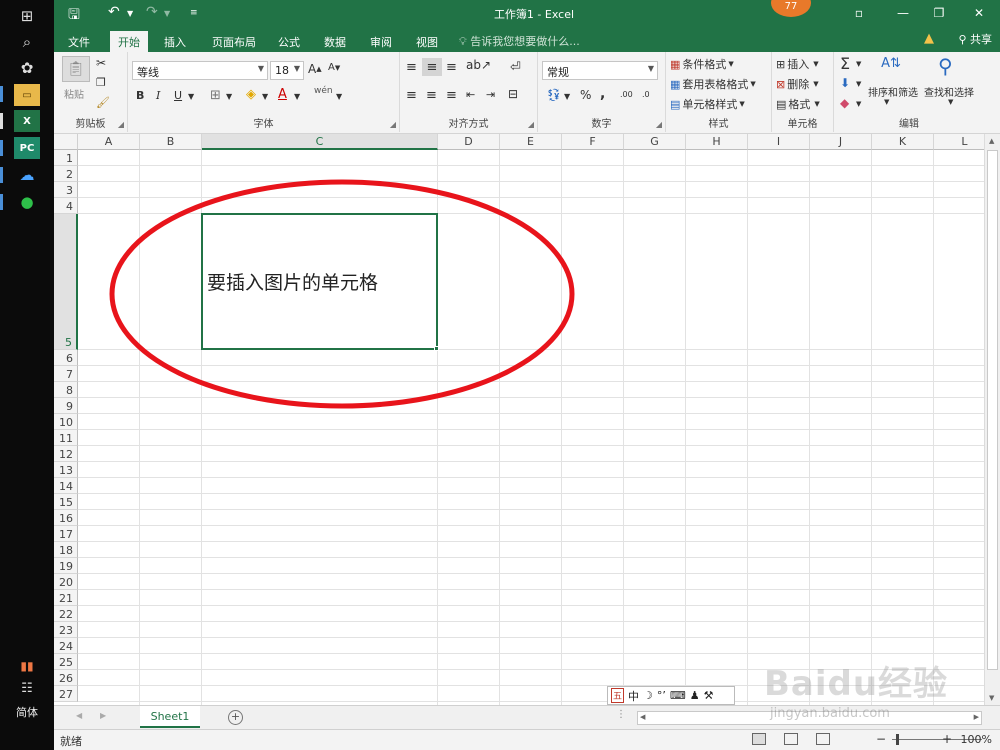 The height and width of the screenshot is (750, 1000). Describe the element at coordinates (178, 95) in the screenshot. I see `underline-button: U` at that location.